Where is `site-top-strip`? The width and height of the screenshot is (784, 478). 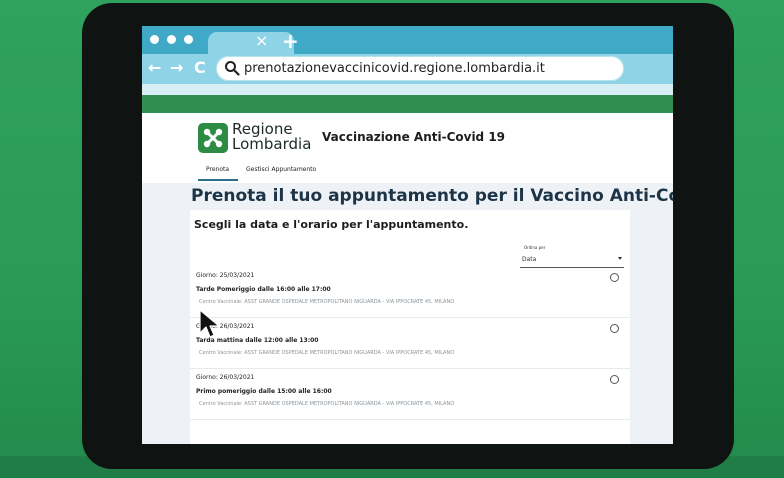
site-top-strip is located at coordinates (407, 104).